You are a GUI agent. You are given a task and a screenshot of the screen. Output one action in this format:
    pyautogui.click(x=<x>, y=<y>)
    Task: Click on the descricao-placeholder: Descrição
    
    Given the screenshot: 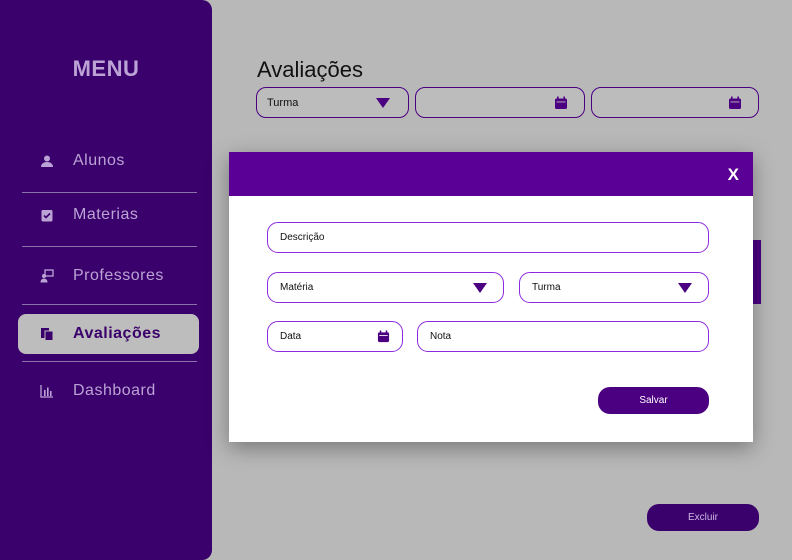 What is the action you would take?
    pyautogui.click(x=302, y=237)
    